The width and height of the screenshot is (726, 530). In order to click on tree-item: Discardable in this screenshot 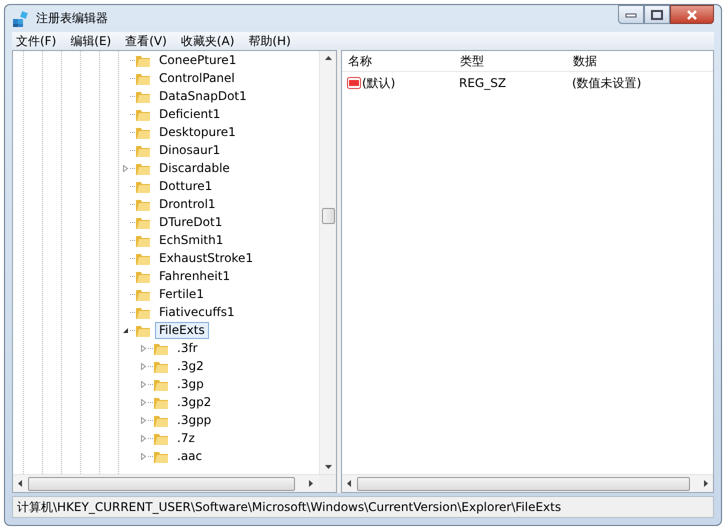, I will do `click(194, 168)`.